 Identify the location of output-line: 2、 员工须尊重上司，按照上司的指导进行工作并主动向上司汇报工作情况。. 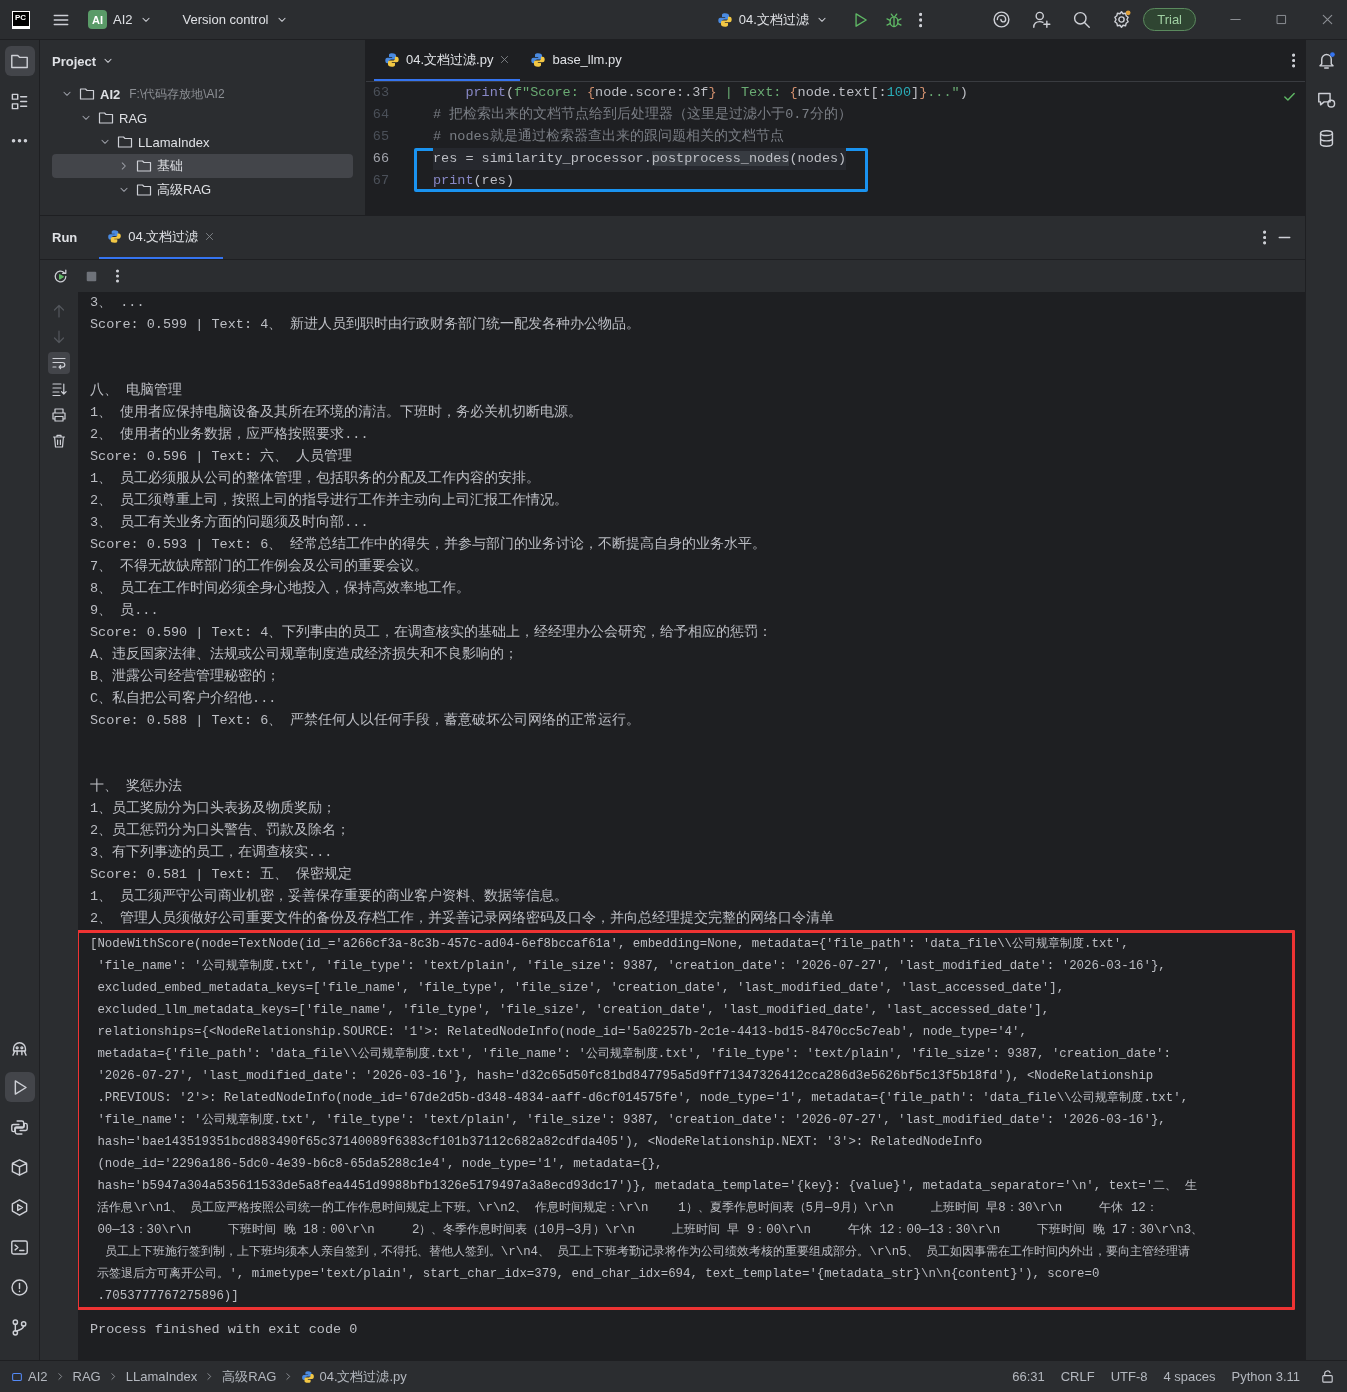
(330, 500).